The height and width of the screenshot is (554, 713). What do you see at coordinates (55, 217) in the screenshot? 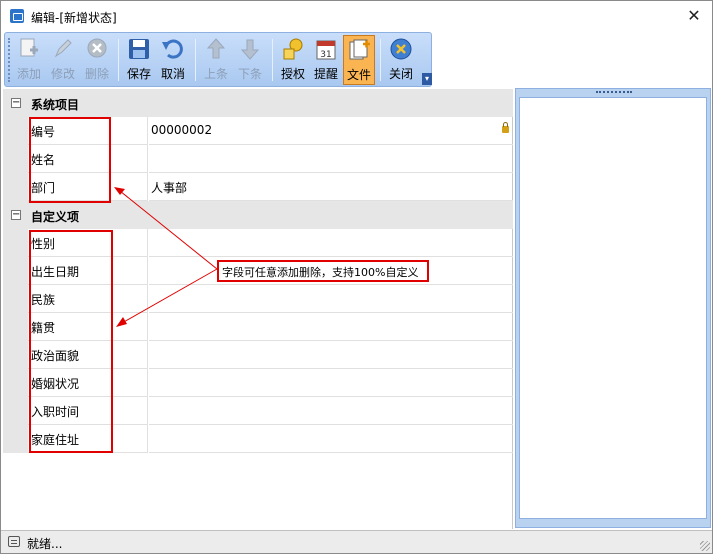
I see `category-label: 自定义项` at bounding box center [55, 217].